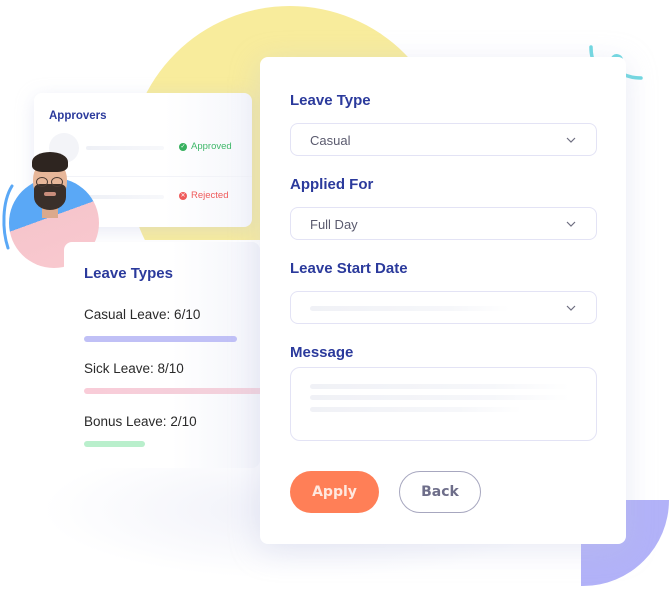 The width and height of the screenshot is (670, 592). I want to click on status-badge-rejected: ✕ Rejected, so click(204, 195).